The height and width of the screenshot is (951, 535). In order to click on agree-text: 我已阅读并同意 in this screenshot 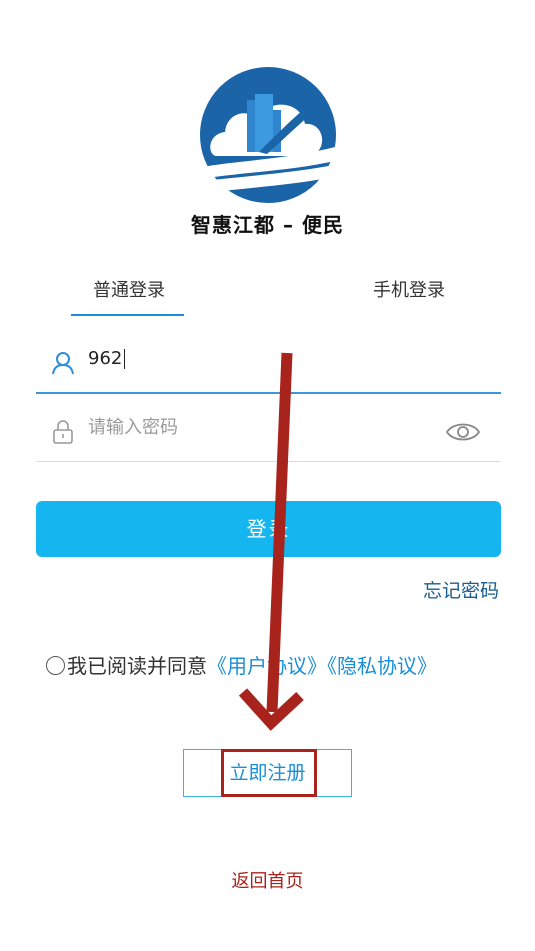, I will do `click(137, 666)`.